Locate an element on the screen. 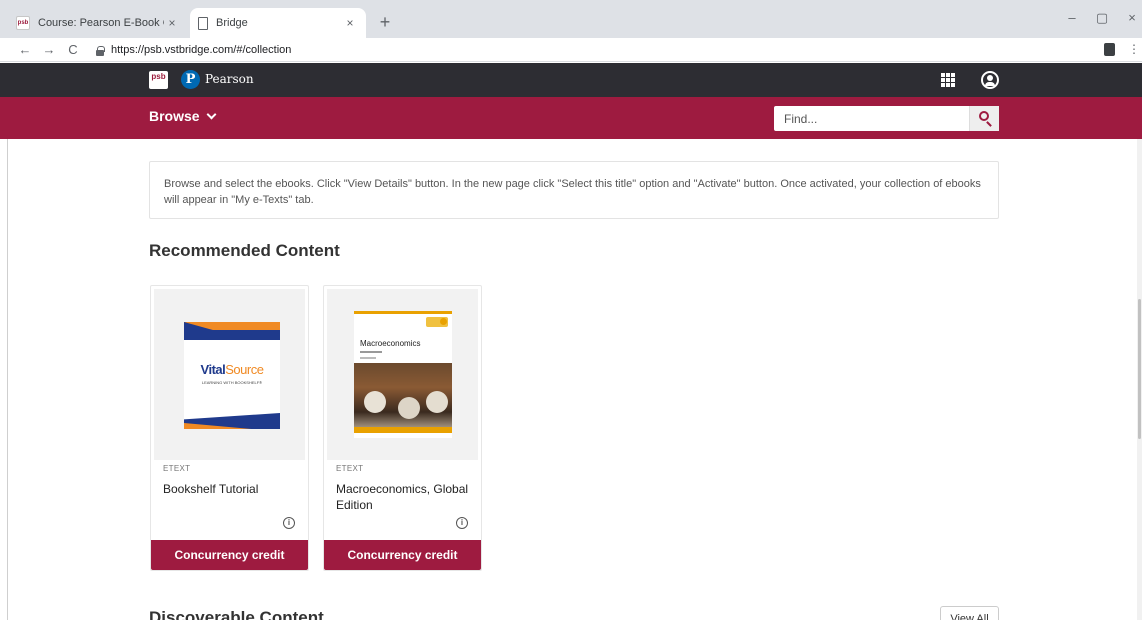 Image resolution: width=1142 pixels, height=620 pixels. tab-pearson-course: psb Course: Pearson E-Book Collectio × is located at coordinates (98, 23).